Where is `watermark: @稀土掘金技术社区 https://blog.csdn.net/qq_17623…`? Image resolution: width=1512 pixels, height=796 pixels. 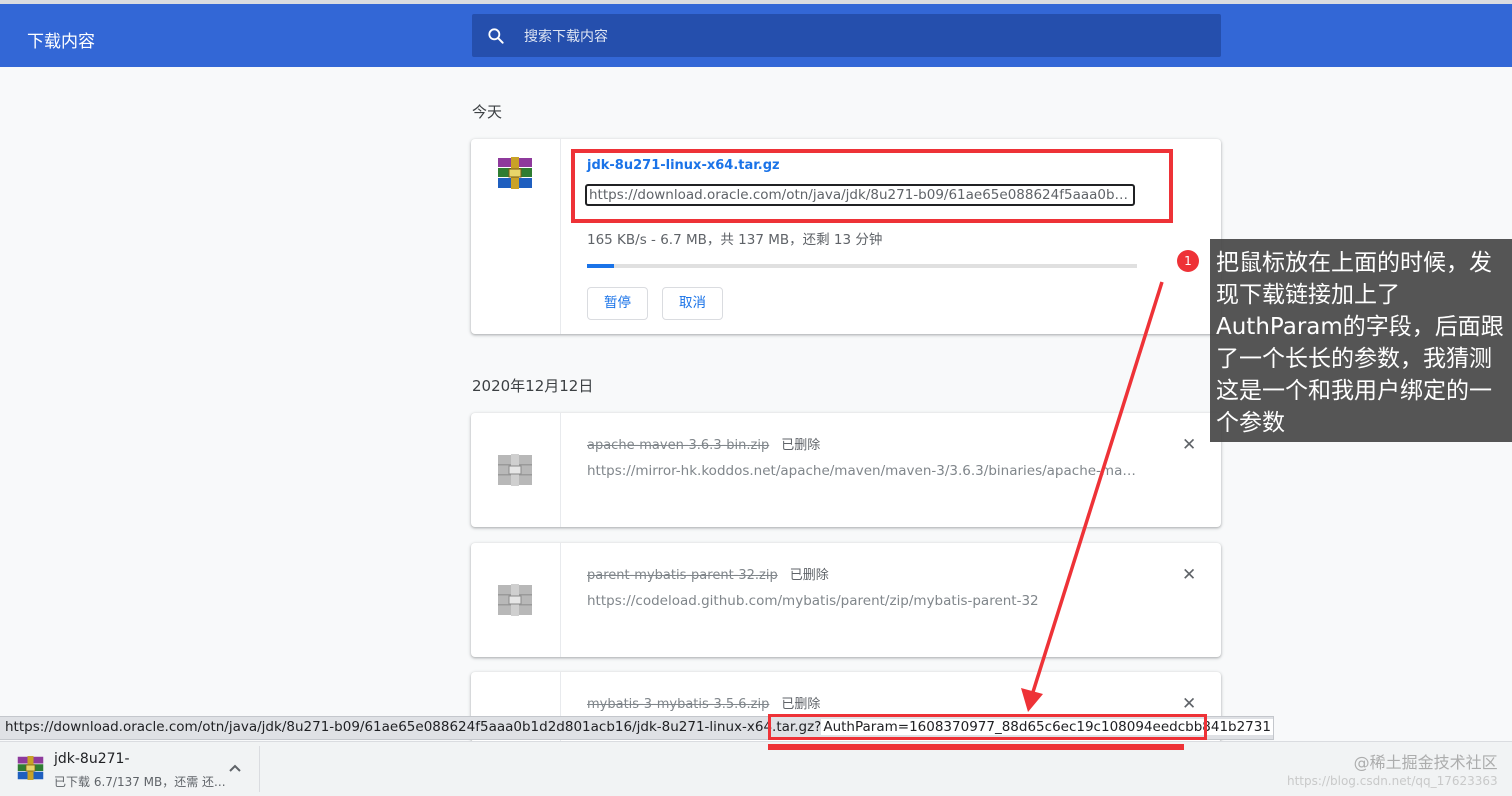
watermark: @稀土掘金技术社区 https://blog.csdn.net/qq_17623… is located at coordinates (1392, 772).